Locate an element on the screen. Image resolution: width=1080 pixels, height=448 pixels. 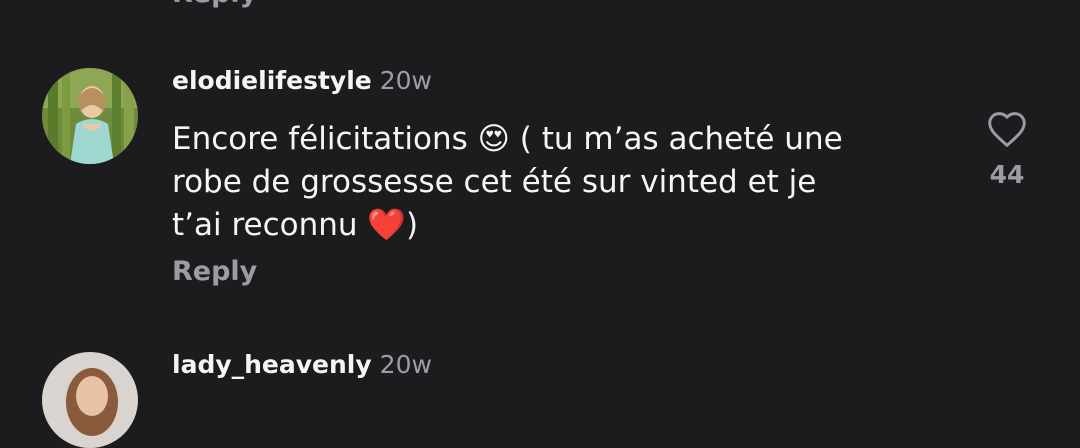
comment-header: elodielifestyle 20w is located at coordinates (302, 80).